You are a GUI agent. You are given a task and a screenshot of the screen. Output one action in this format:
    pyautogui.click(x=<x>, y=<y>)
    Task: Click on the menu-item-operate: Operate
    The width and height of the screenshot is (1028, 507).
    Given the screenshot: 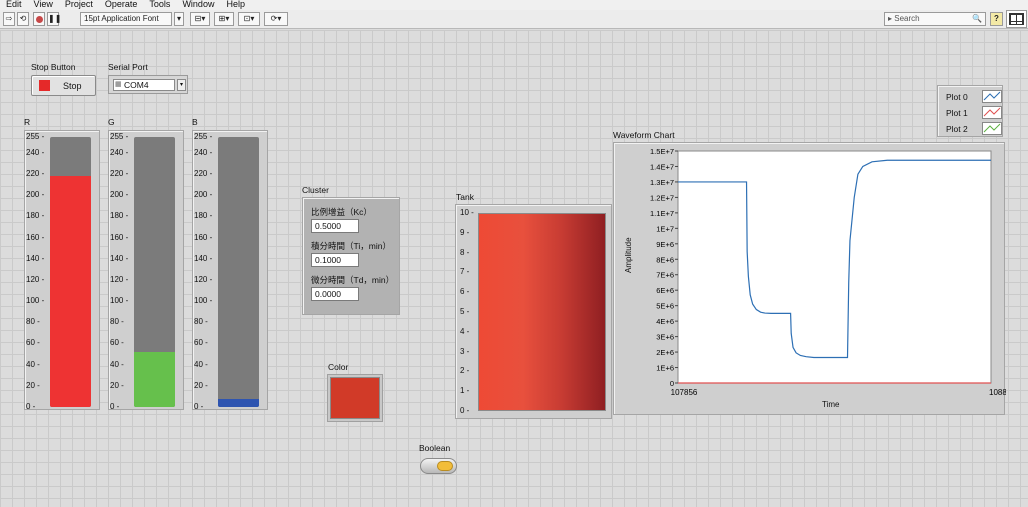 What is the action you would take?
    pyautogui.click(x=121, y=5)
    